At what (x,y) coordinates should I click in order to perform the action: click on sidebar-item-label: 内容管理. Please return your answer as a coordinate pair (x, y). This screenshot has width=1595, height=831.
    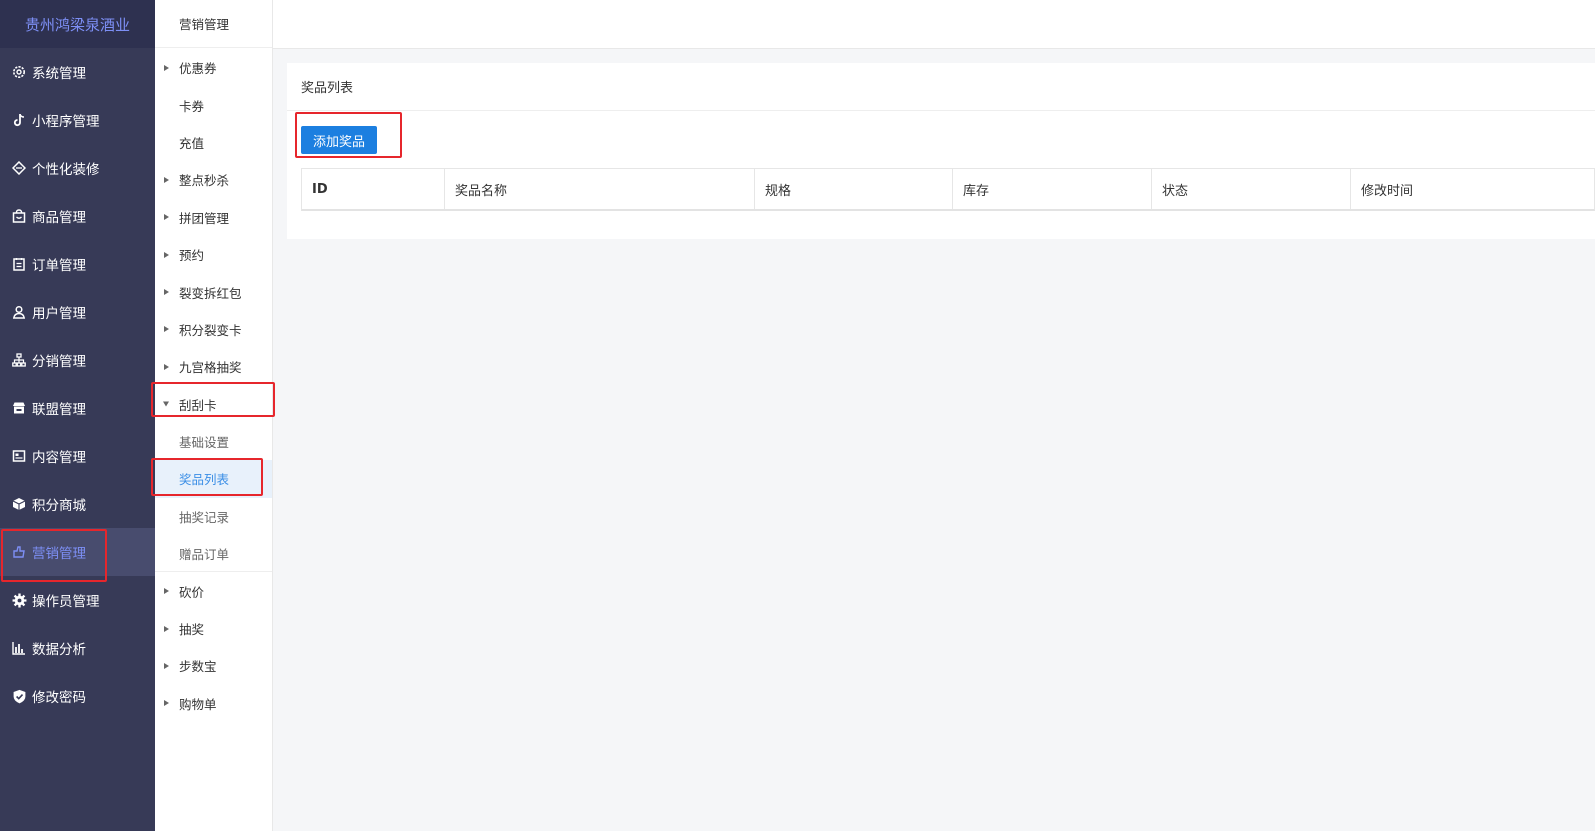
    Looking at the image, I should click on (59, 458).